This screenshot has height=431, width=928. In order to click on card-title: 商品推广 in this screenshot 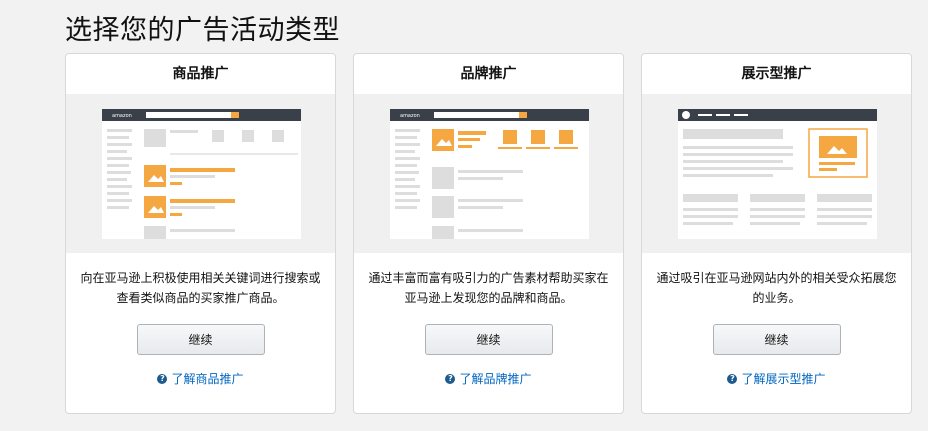, I will do `click(200, 74)`.